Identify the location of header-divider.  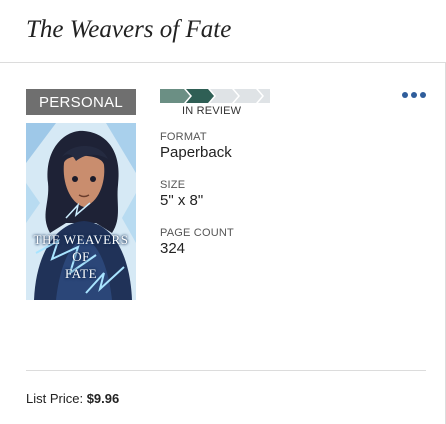
(223, 62).